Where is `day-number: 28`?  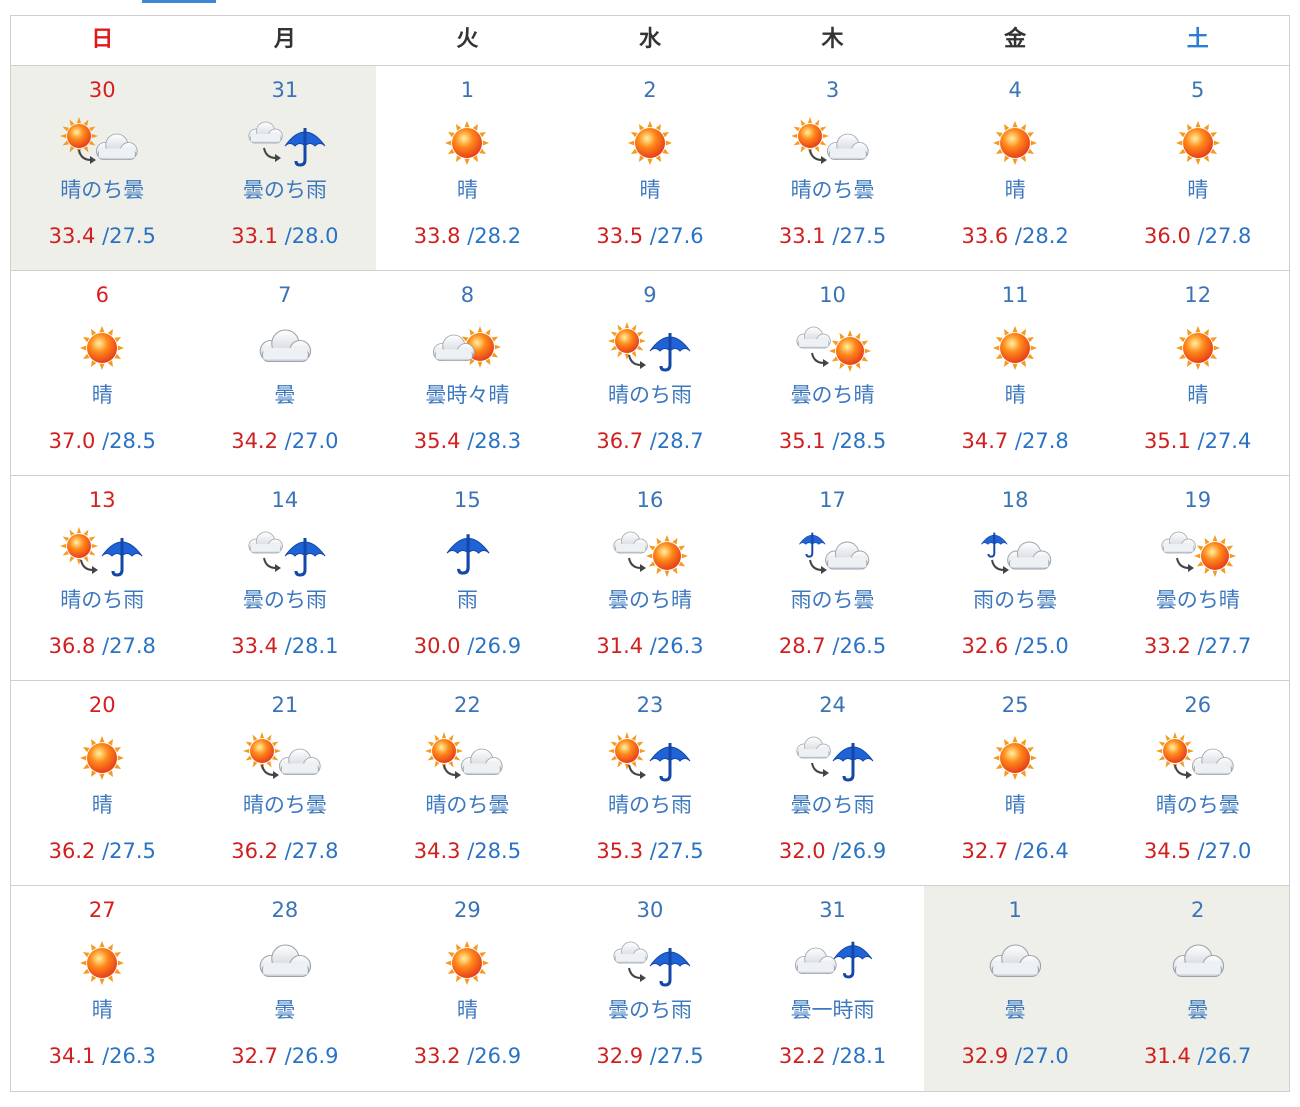
day-number: 28 is located at coordinates (285, 910).